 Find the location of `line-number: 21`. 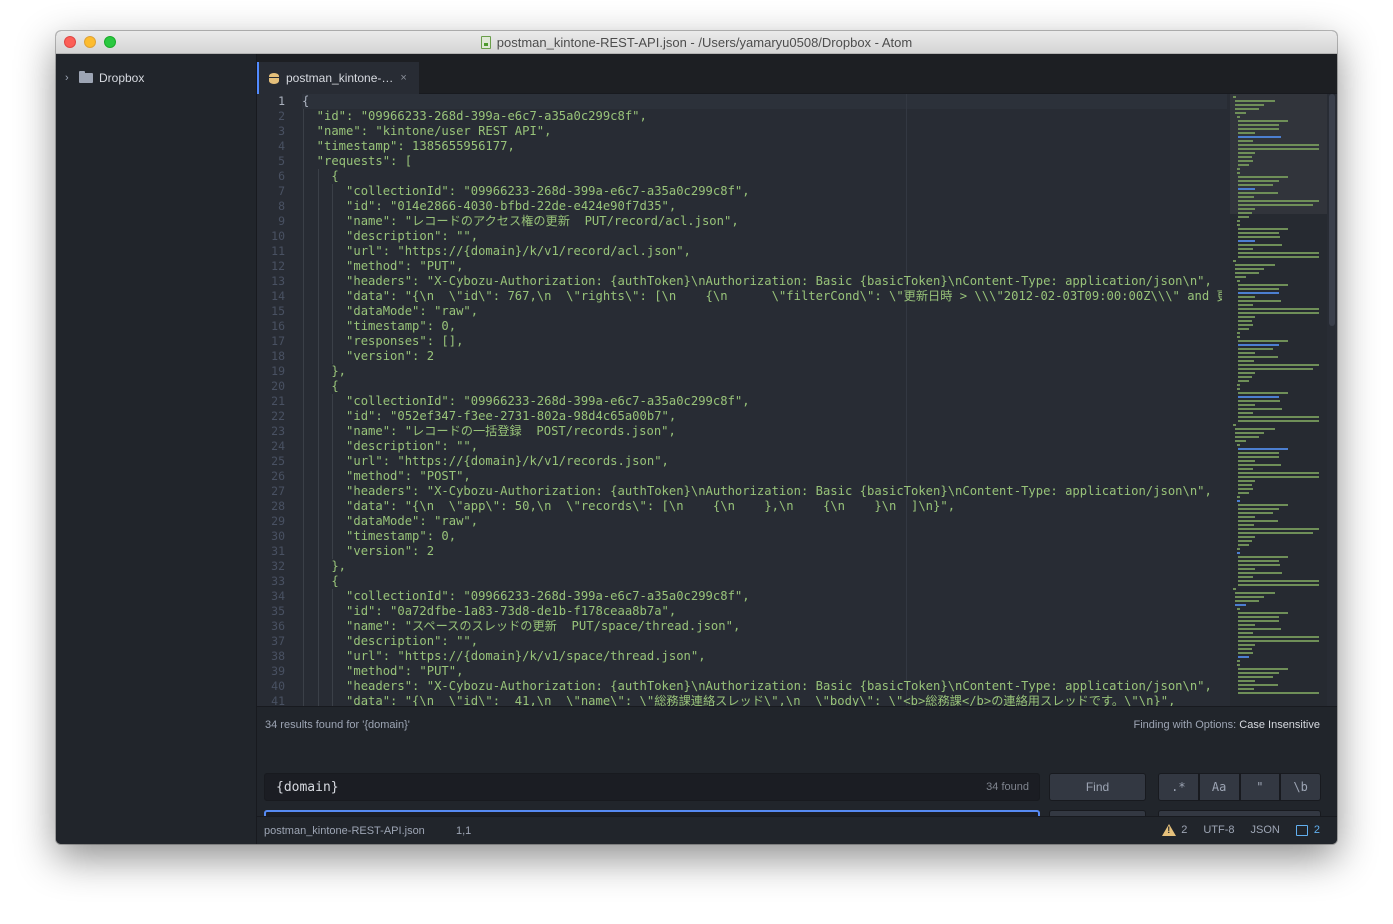

line-number: 21 is located at coordinates (278, 401).